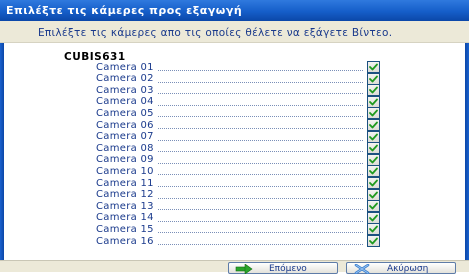 This screenshot has width=469, height=277. What do you see at coordinates (125, 67) in the screenshot?
I see `camera-label: Camera 01` at bounding box center [125, 67].